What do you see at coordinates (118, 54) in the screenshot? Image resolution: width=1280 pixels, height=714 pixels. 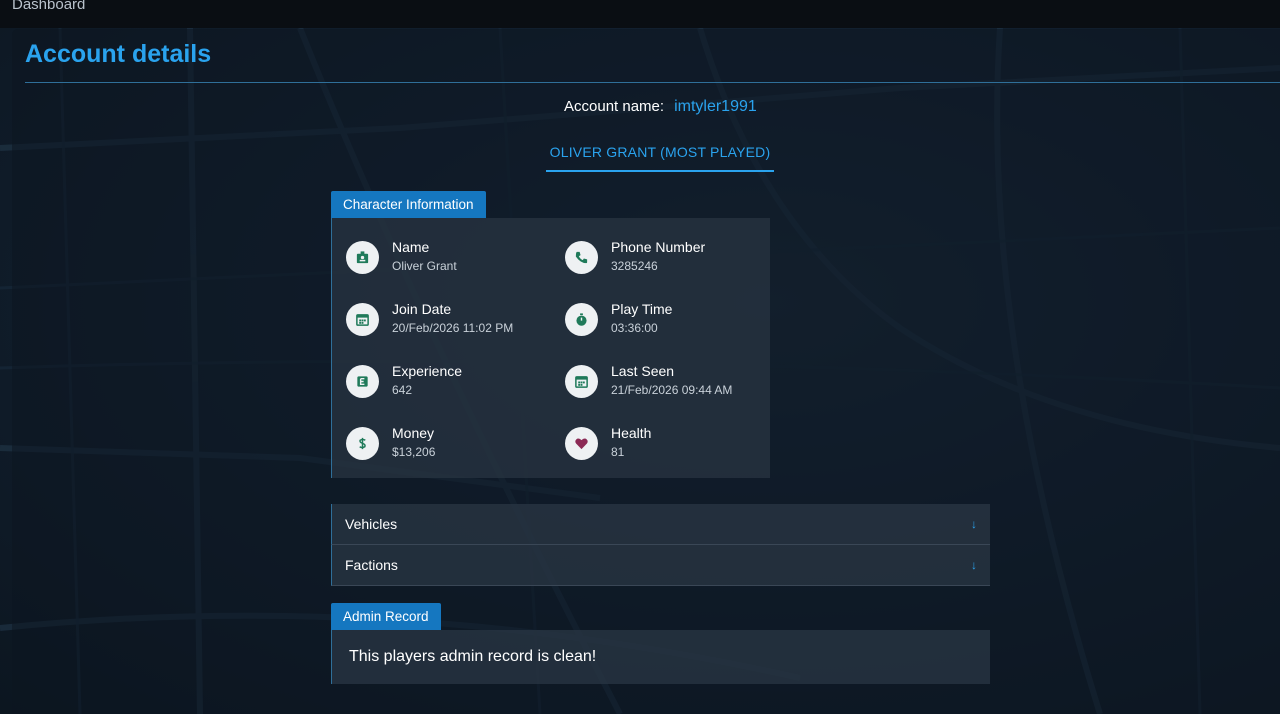 I see `page-title: Account details` at bounding box center [118, 54].